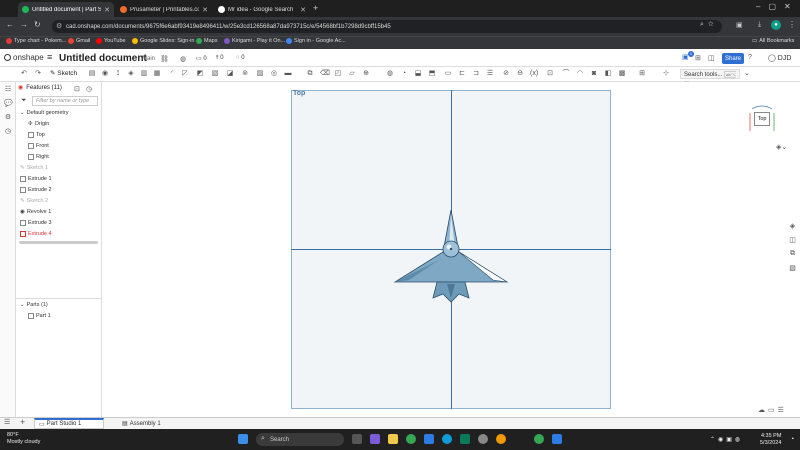 This screenshot has height=450, width=800. Describe the element at coordinates (107, 10) in the screenshot. I see `close-tab-icon: ✕` at that location.